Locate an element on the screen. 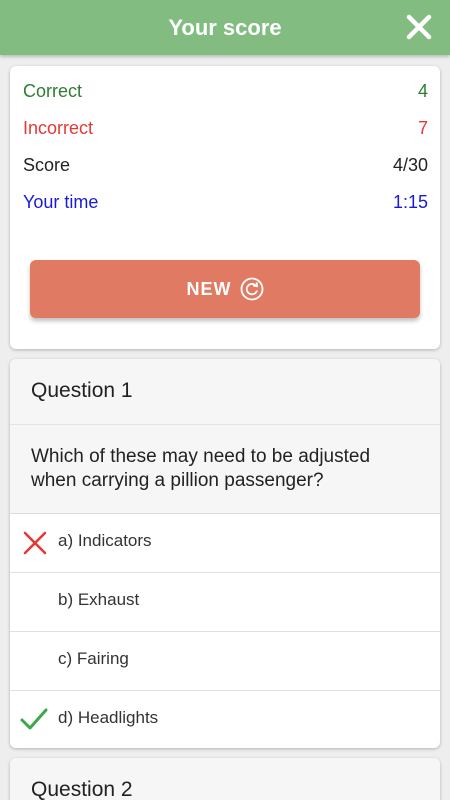 Image resolution: width=450 pixels, height=800 pixels. new-quiz-button: NEW is located at coordinates (225, 289).